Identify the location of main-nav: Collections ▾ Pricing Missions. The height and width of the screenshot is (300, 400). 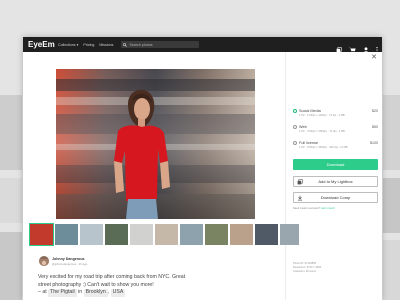
(88, 45).